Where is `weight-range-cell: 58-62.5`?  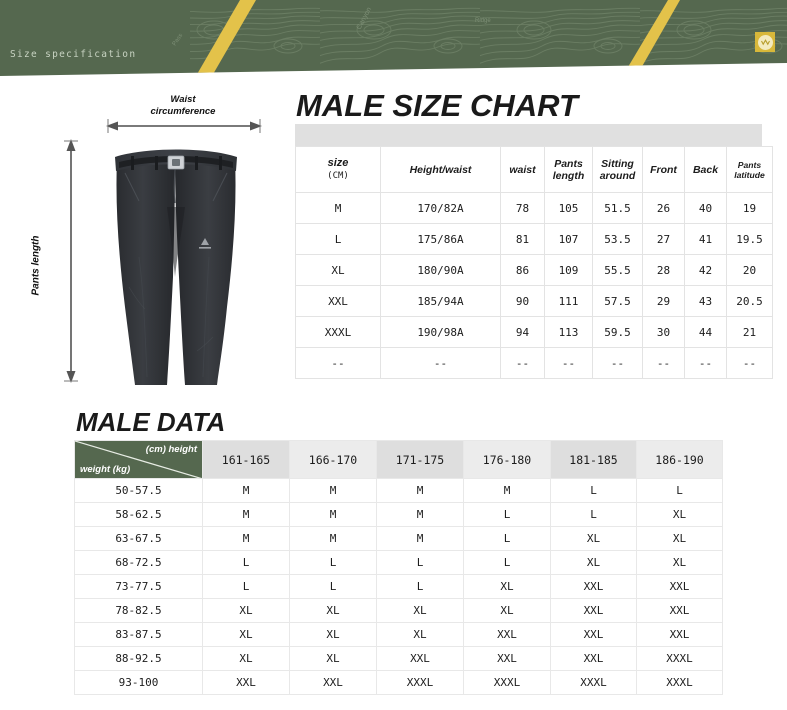 weight-range-cell: 58-62.5 is located at coordinates (138, 514).